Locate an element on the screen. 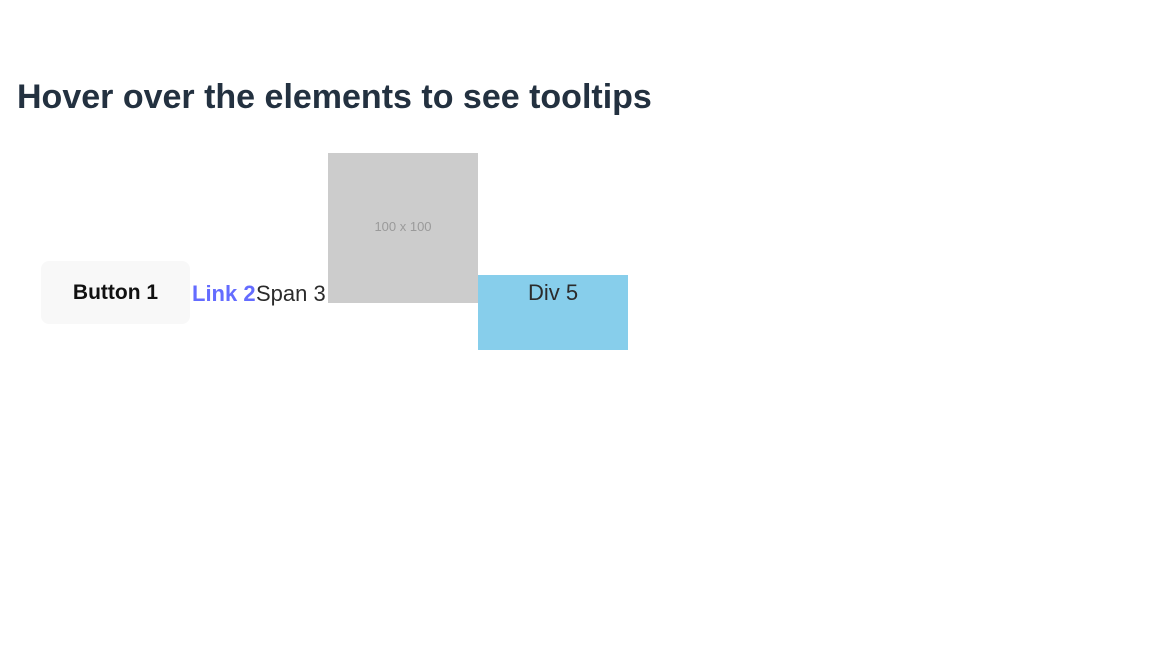 This screenshot has width=1152, height=648. page-title: Hover over the elements to see tooltips is located at coordinates (334, 97).